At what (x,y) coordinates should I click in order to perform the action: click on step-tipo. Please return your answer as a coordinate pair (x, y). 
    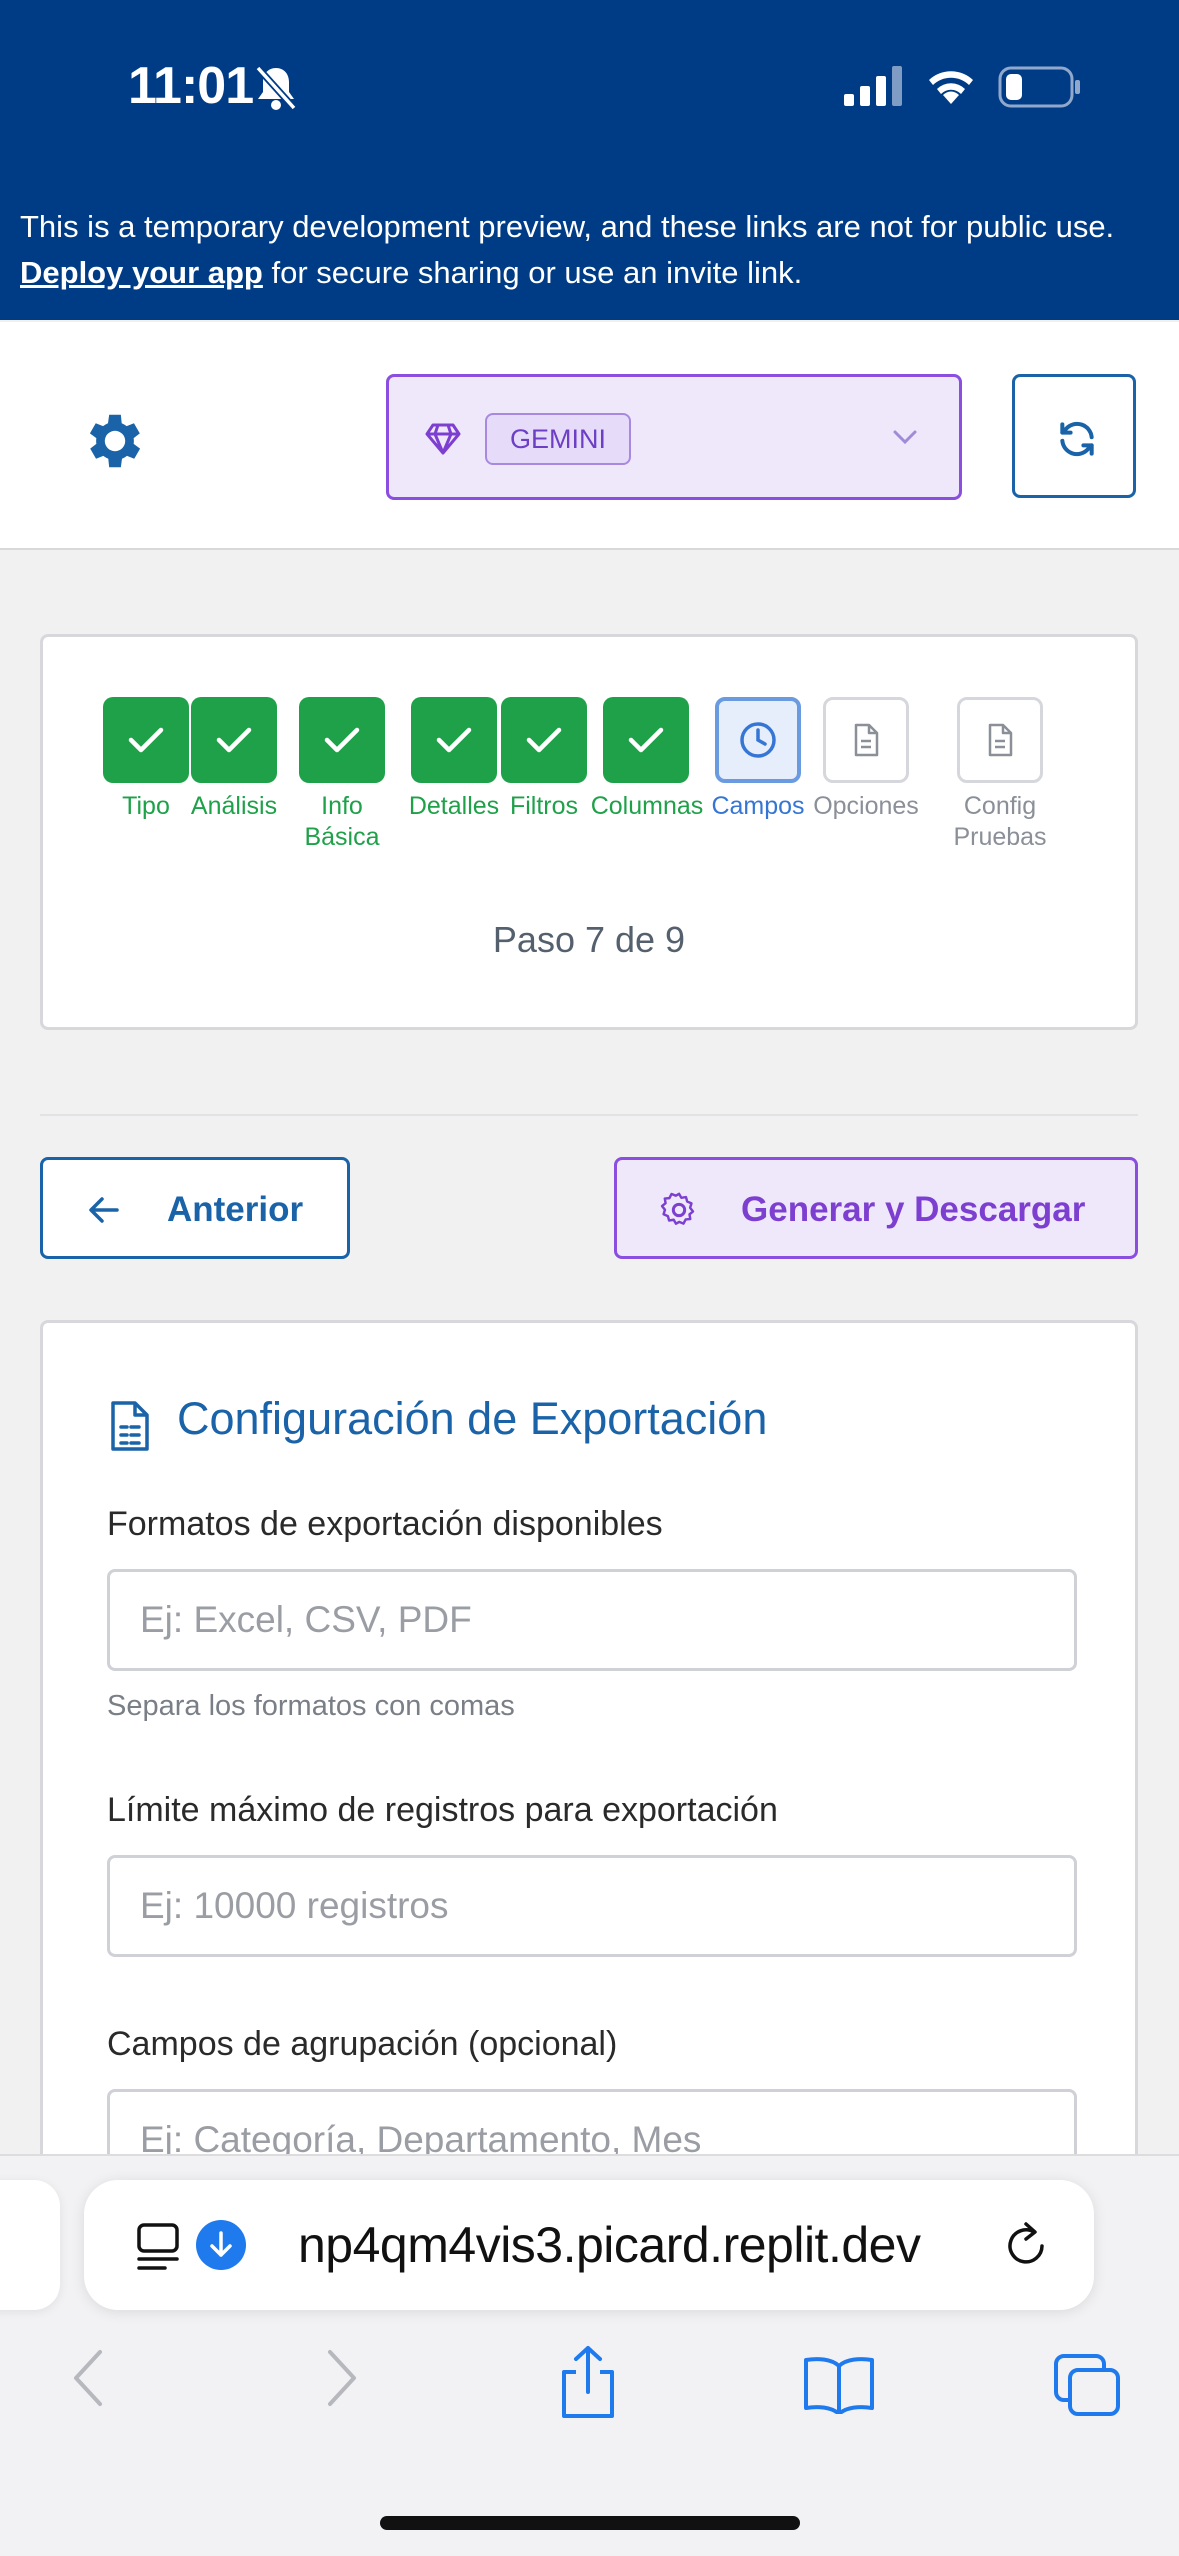
    Looking at the image, I should click on (146, 740).